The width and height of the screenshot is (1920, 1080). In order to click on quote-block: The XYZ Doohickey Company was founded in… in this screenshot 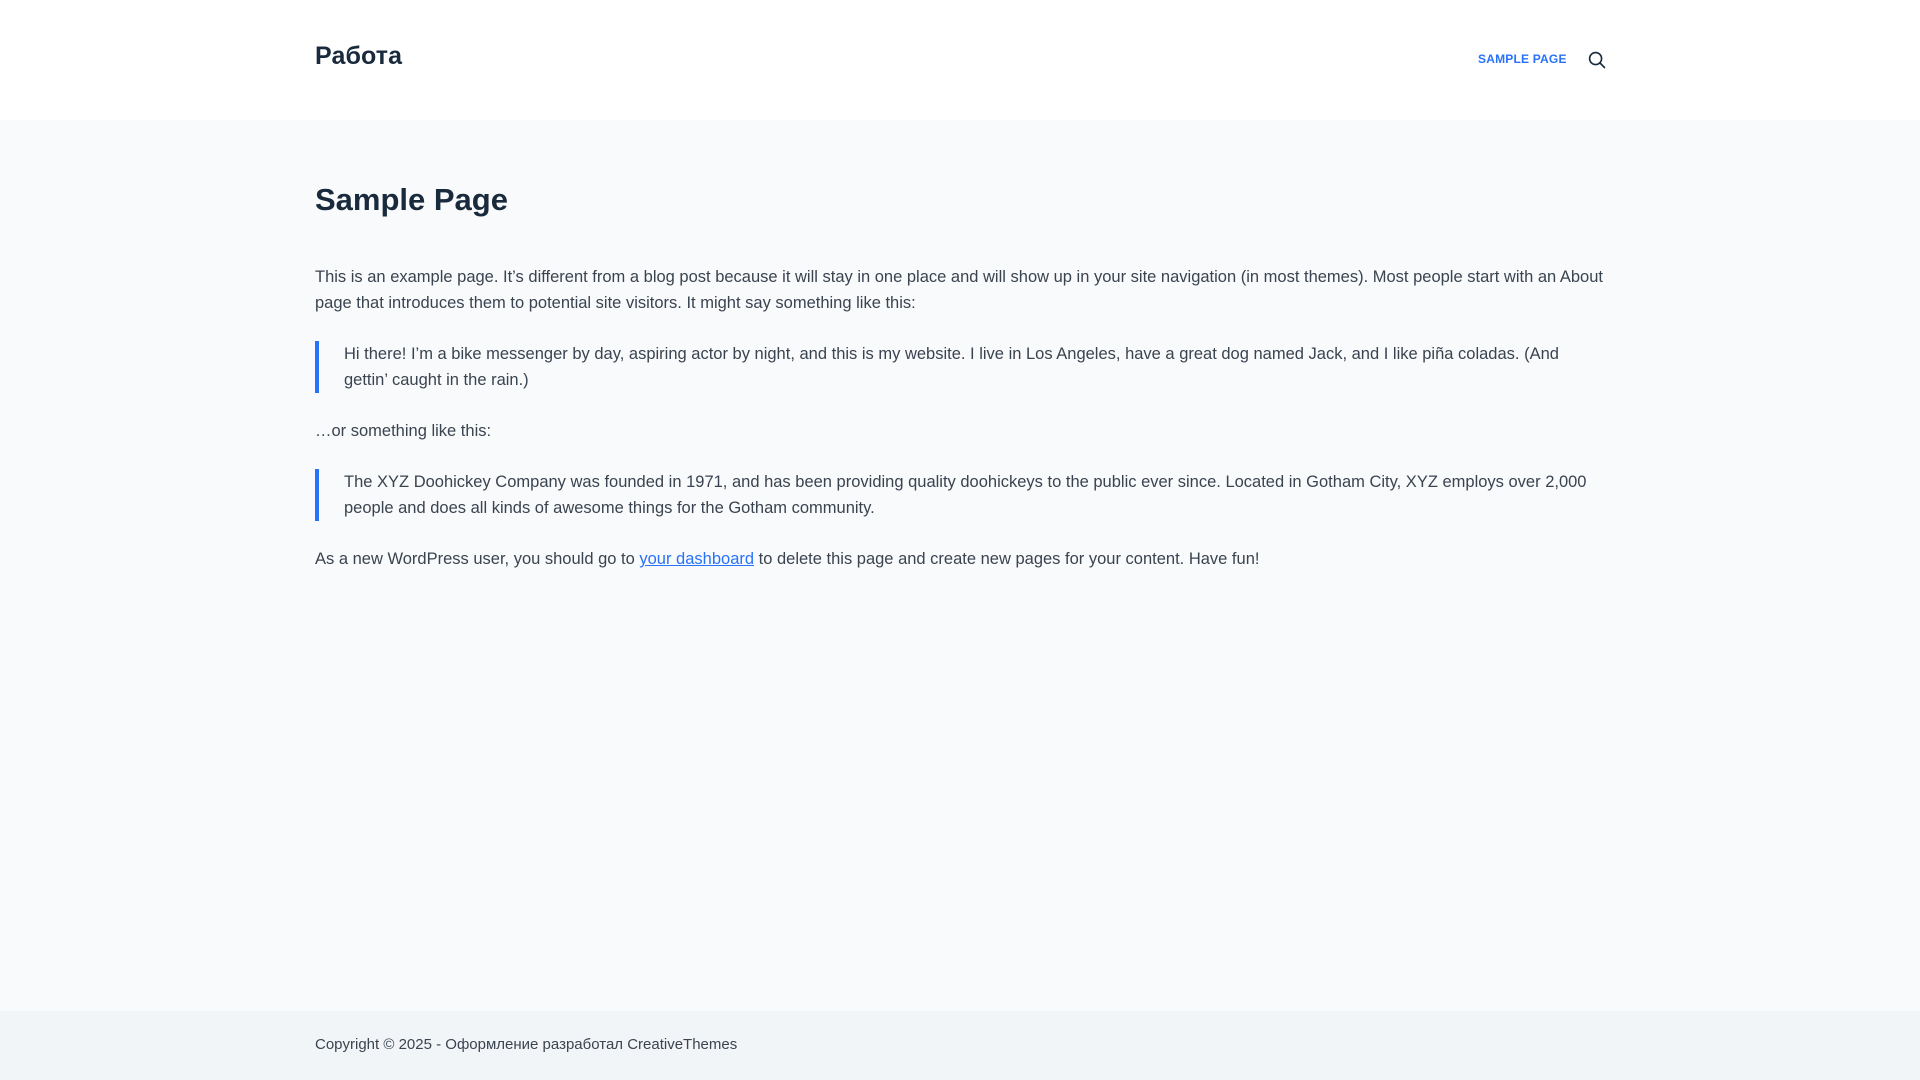, I will do `click(960, 495)`.